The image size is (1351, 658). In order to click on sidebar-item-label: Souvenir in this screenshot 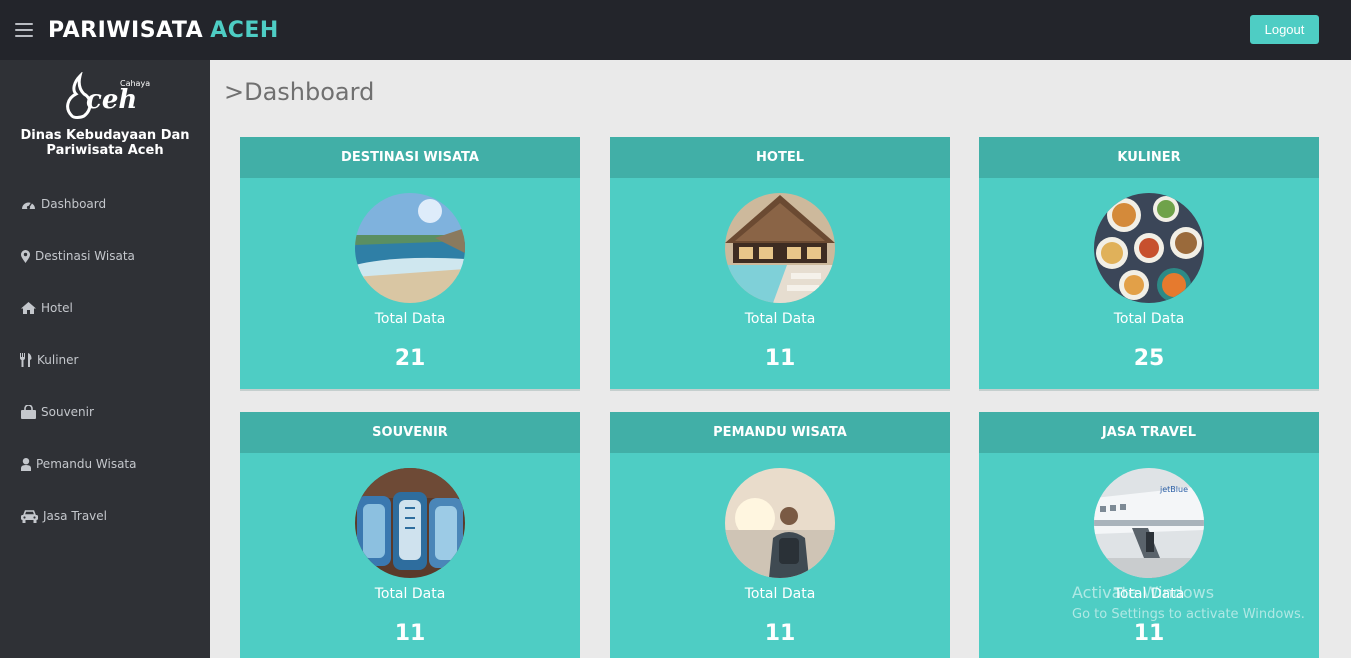, I will do `click(67, 412)`.